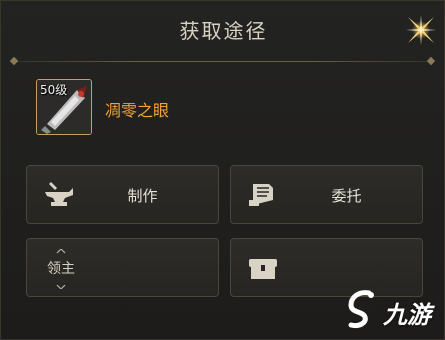 The height and width of the screenshot is (340, 445). I want to click on item-level-label: 50级, so click(54, 90).